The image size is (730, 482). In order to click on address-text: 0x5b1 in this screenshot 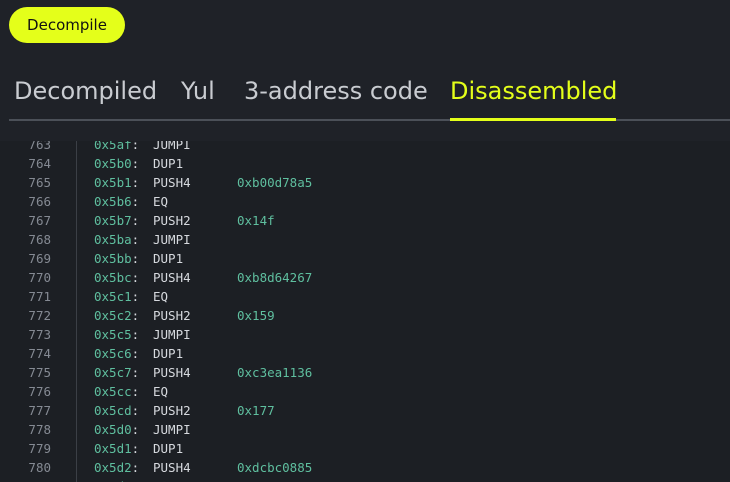, I will do `click(113, 182)`.